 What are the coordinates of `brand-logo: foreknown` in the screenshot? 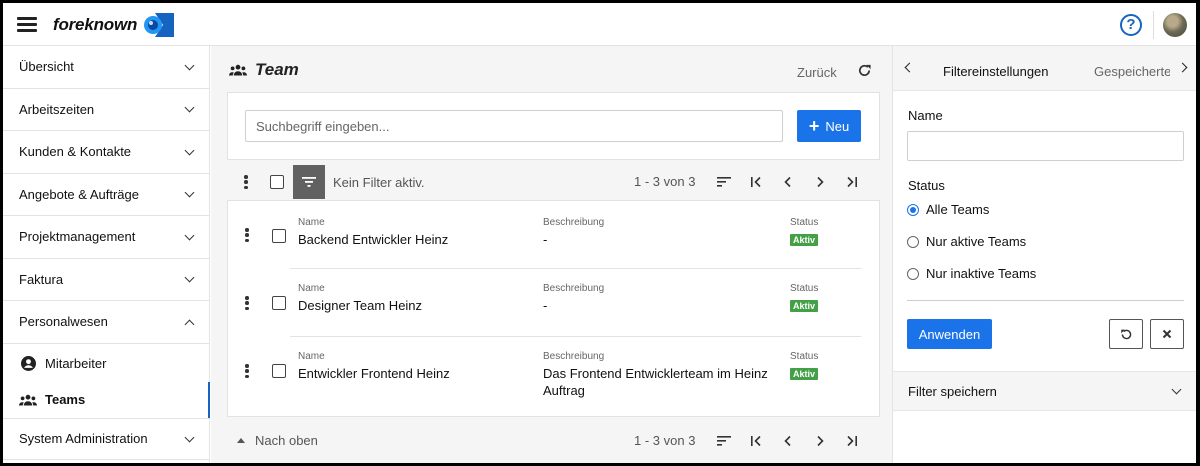 It's located at (114, 25).